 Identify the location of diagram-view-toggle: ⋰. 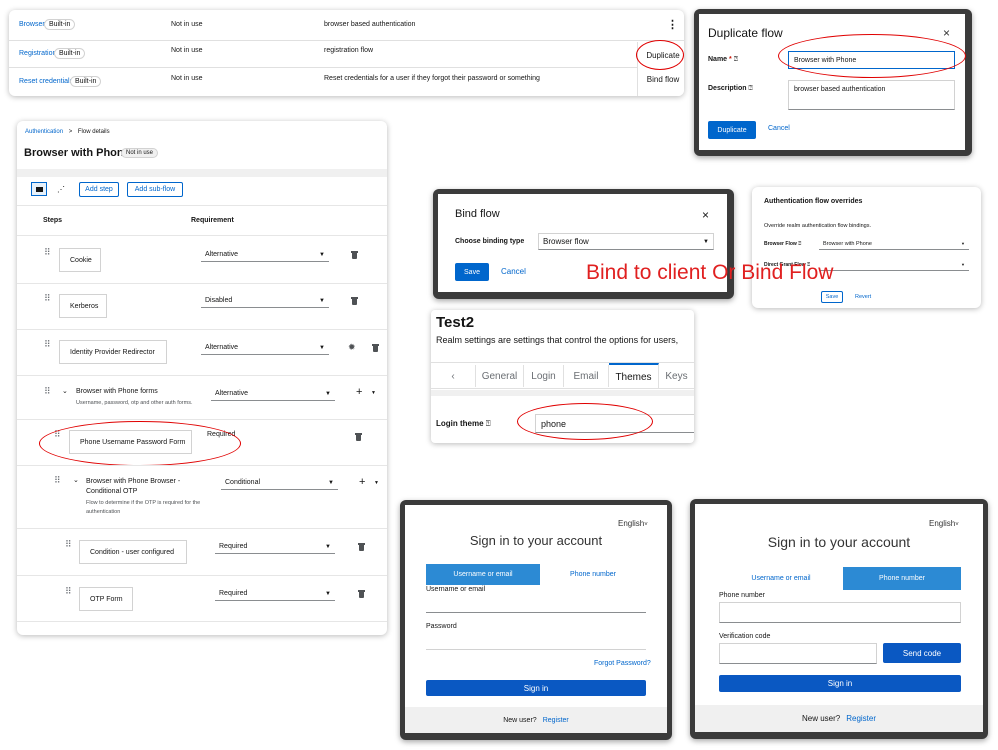
(61, 189).